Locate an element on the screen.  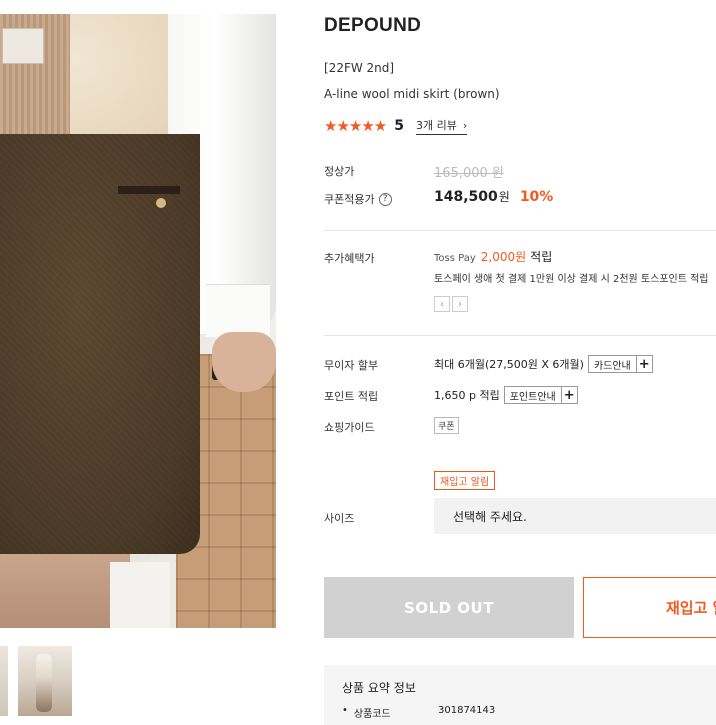
points-label: 포인트 적립 is located at coordinates (351, 396).